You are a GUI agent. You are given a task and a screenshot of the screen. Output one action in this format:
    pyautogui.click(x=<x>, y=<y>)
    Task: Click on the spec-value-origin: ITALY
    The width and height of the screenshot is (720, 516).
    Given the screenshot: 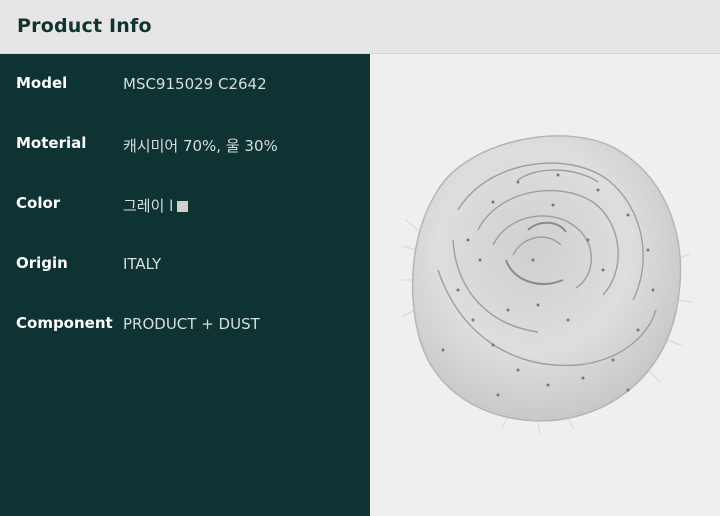 What is the action you would take?
    pyautogui.click(x=142, y=264)
    